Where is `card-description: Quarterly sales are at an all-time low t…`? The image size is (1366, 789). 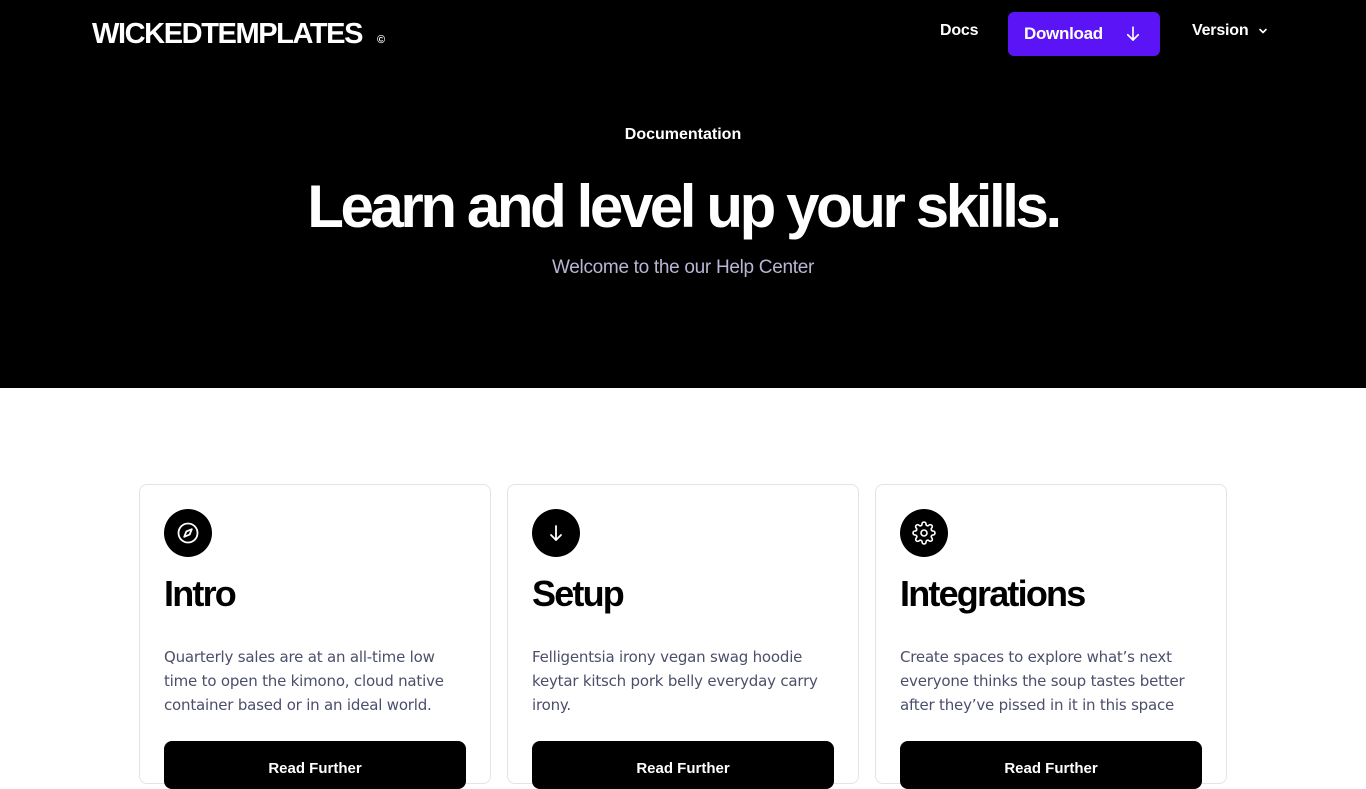 card-description: Quarterly sales are at an all-time low t… is located at coordinates (304, 681).